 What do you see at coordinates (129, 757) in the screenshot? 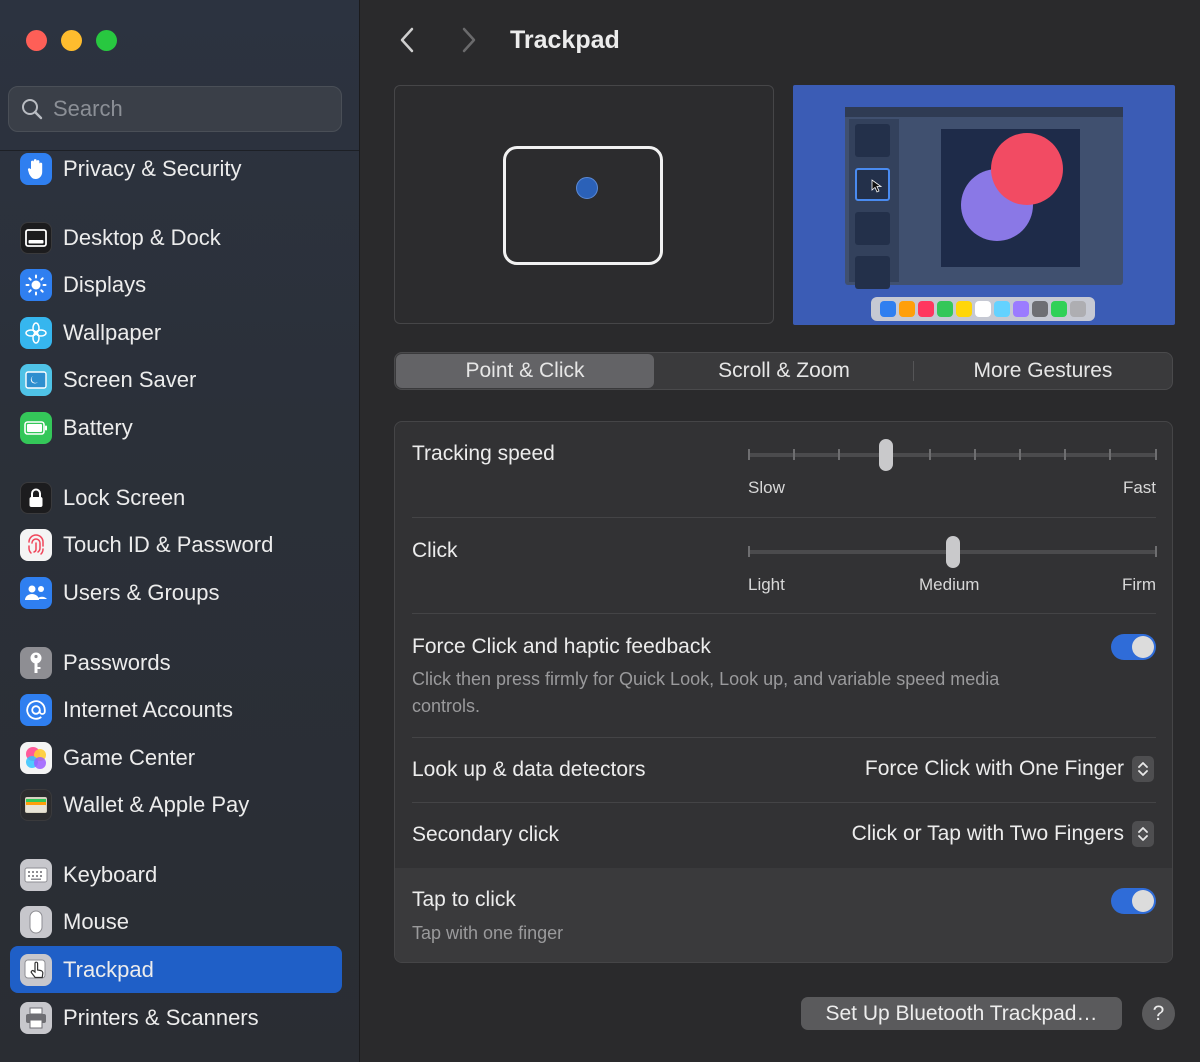
I see `sidebar-item-label: Game Center` at bounding box center [129, 757].